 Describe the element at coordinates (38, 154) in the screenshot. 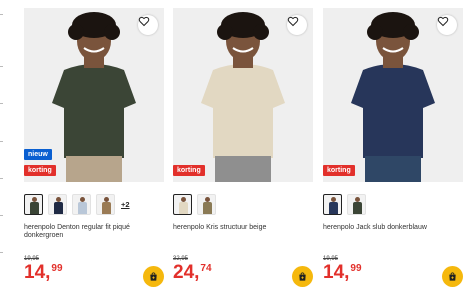

I see `new-badge: nieuw` at that location.